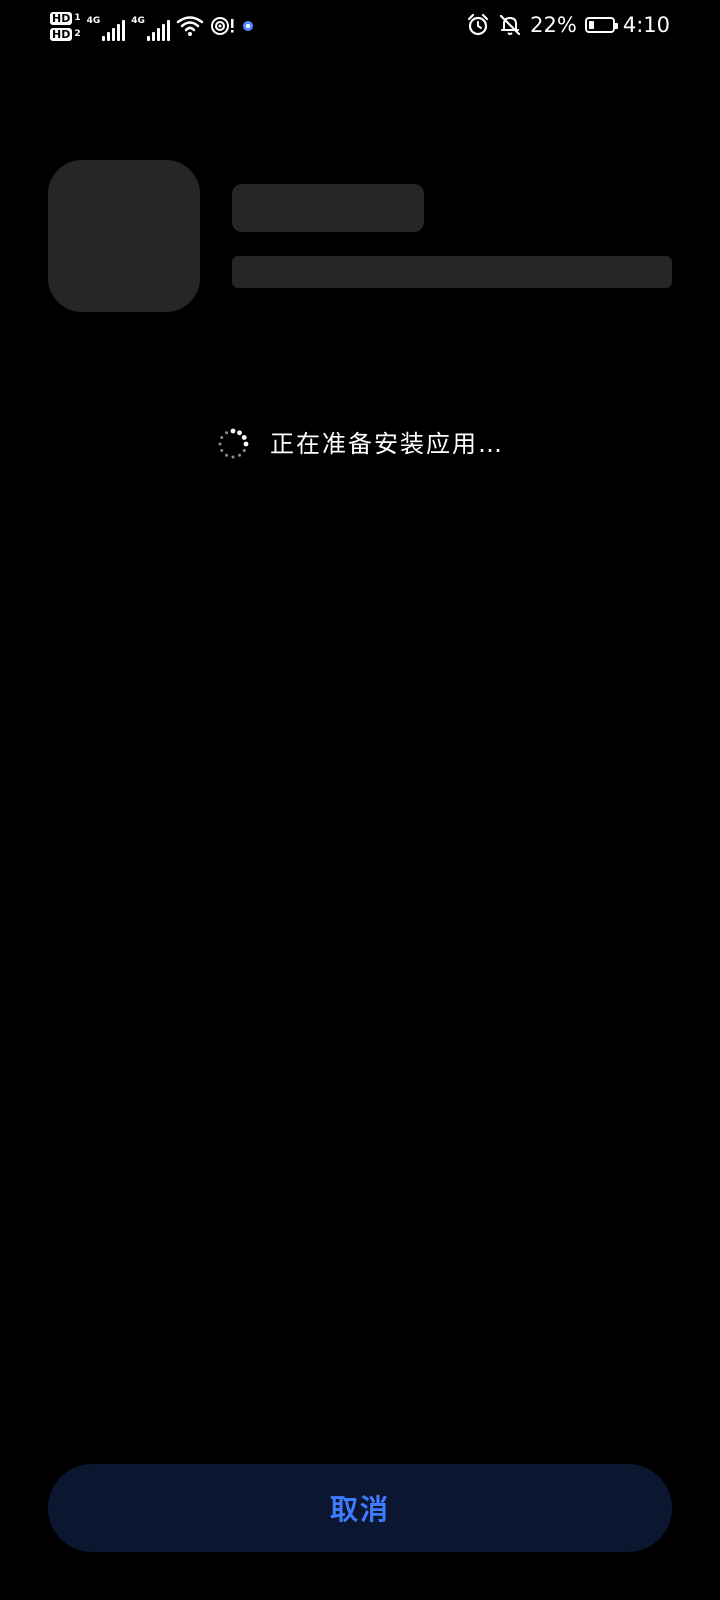 The height and width of the screenshot is (1600, 720). I want to click on sim2-signal: 4G, so click(150, 28).